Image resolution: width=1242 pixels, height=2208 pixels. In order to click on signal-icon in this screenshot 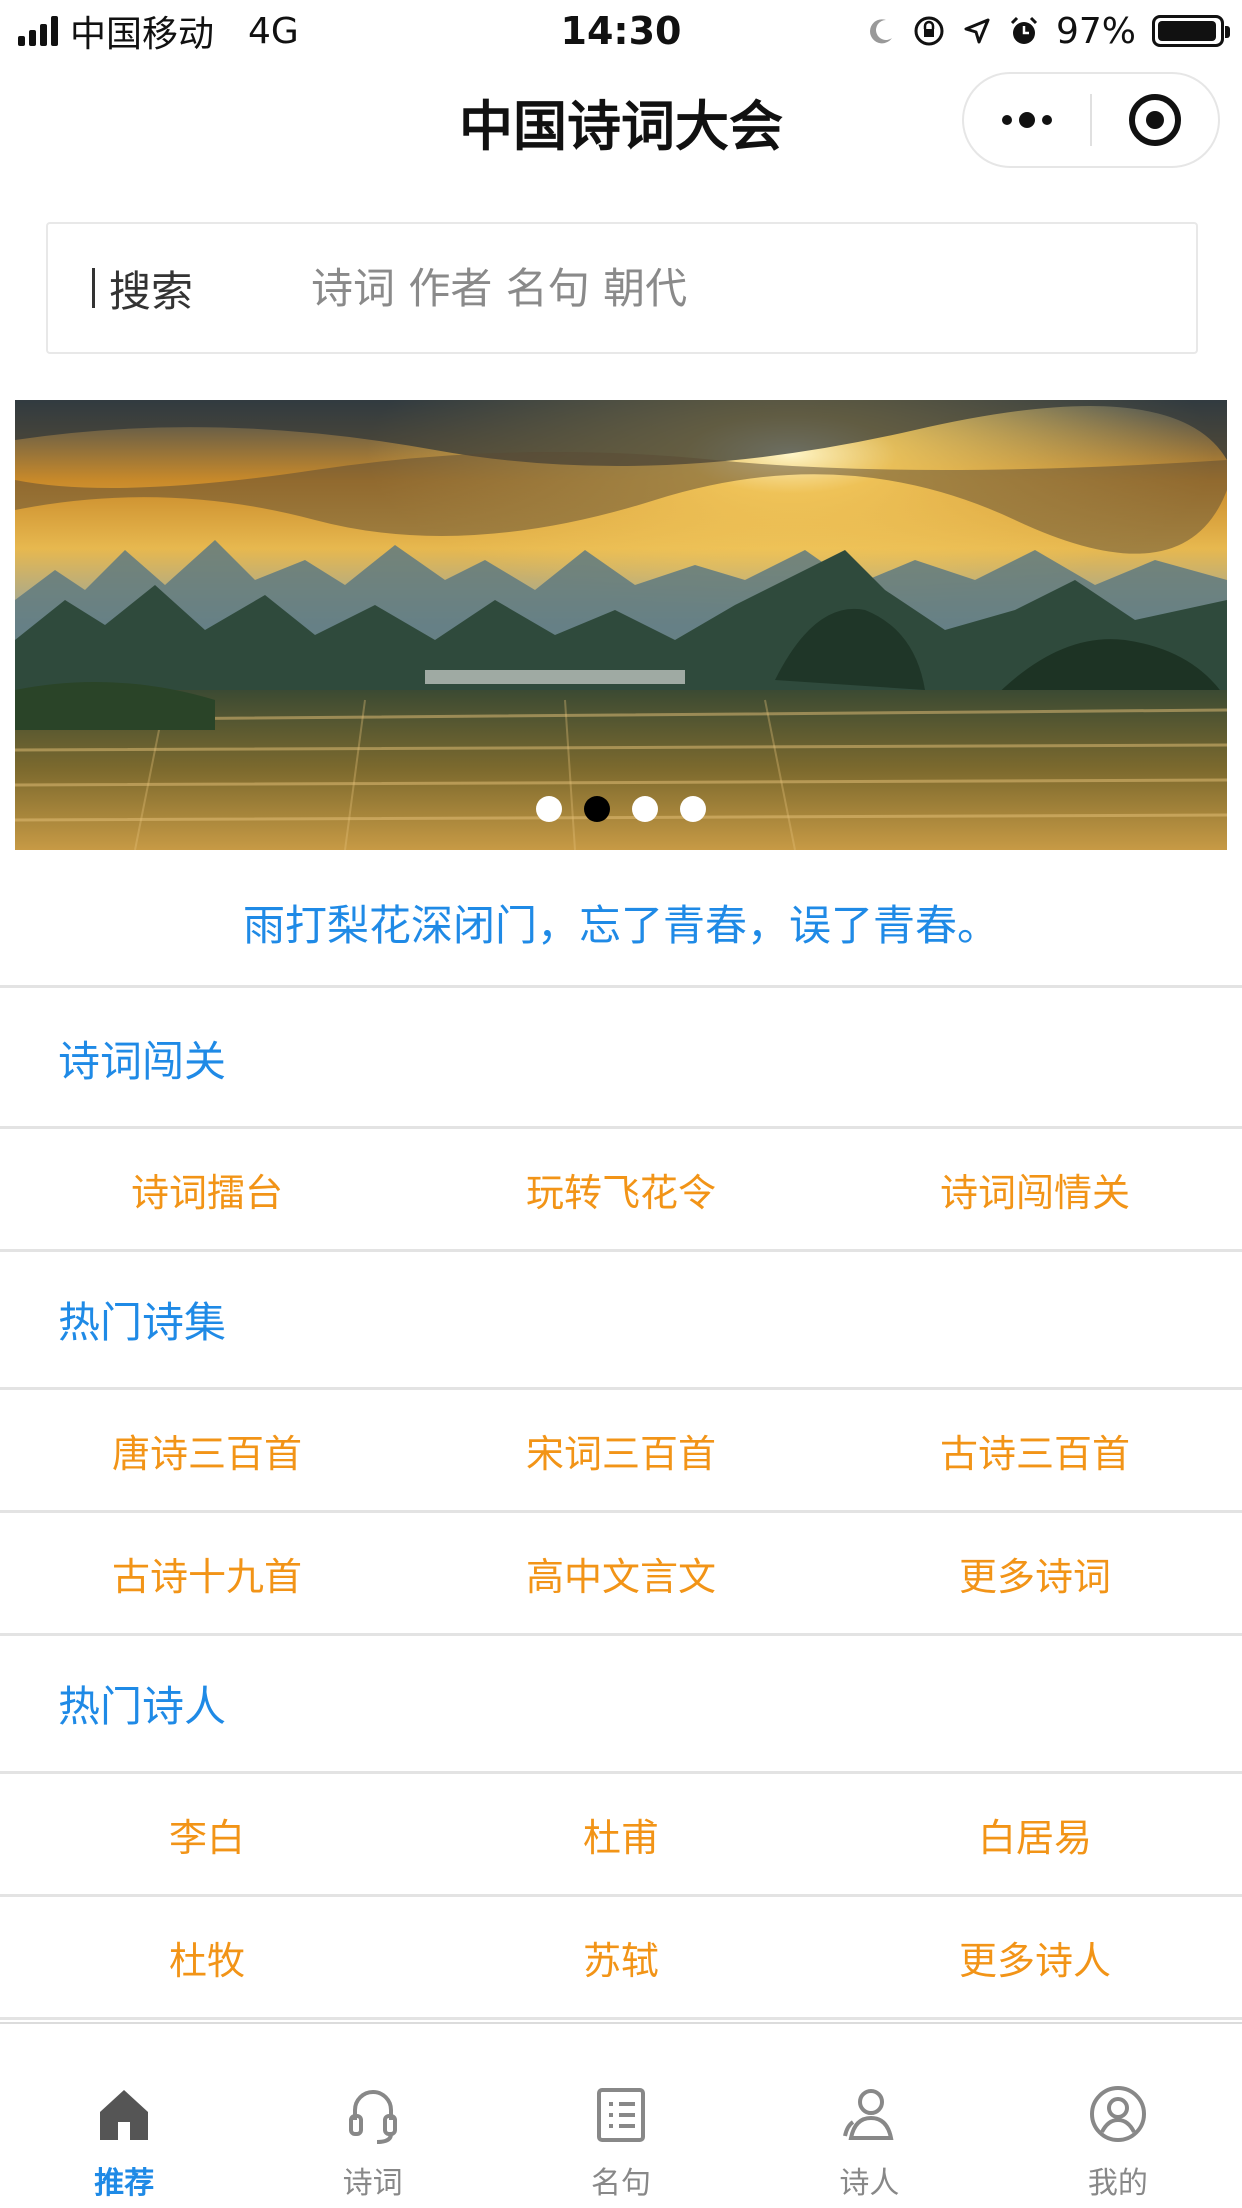, I will do `click(38, 31)`.